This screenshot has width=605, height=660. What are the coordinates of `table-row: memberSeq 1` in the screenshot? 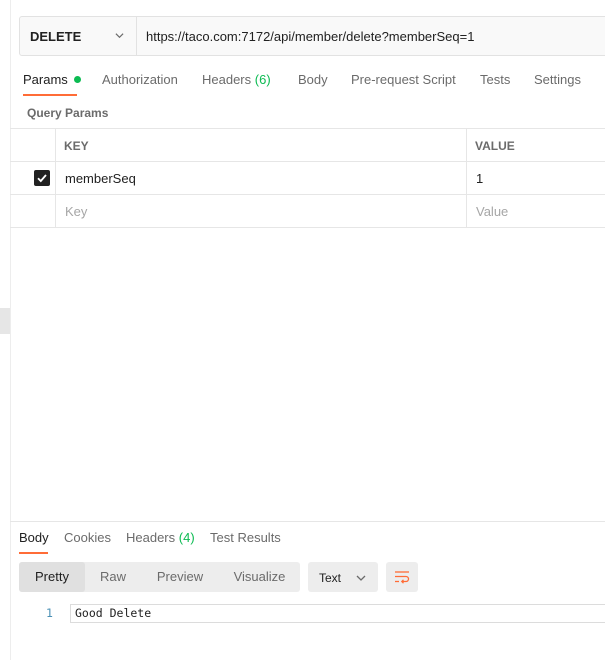 It's located at (307, 178).